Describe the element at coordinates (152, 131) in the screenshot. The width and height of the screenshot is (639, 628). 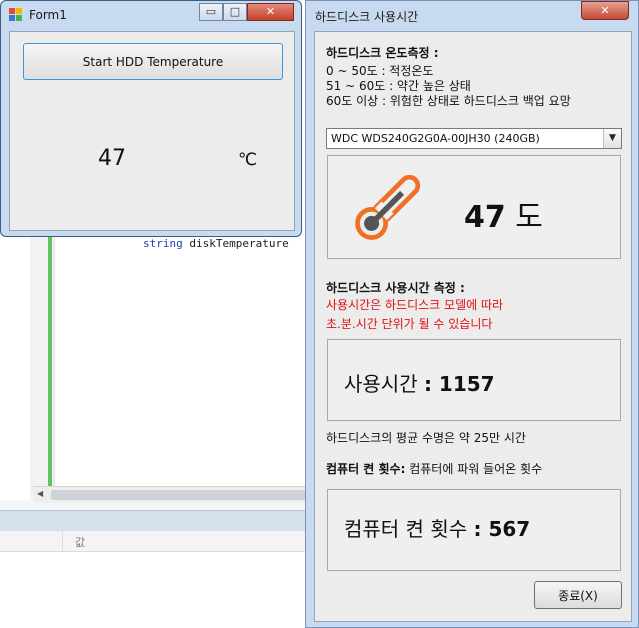
I see `form1-client-area: Start HDD Temperature 47 ℃` at that location.